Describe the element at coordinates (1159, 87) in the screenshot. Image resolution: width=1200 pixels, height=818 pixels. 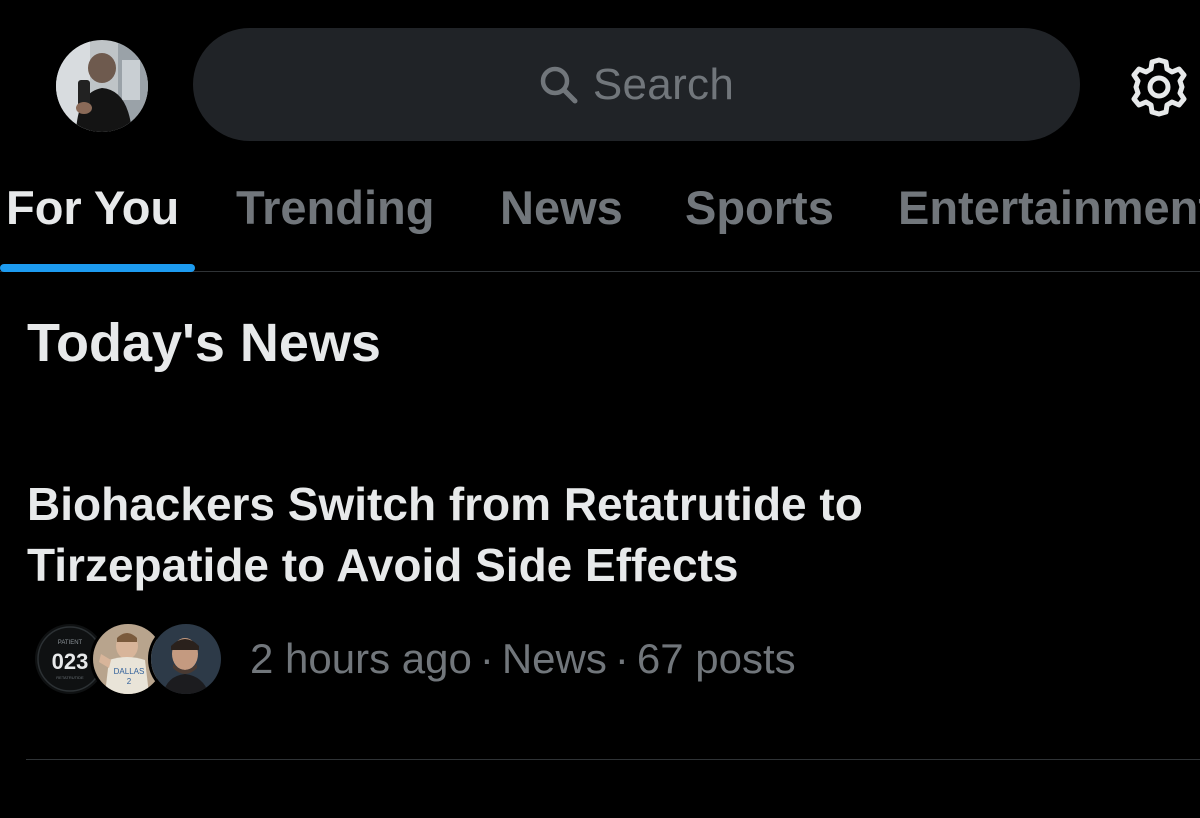
I see `settings-button` at that location.